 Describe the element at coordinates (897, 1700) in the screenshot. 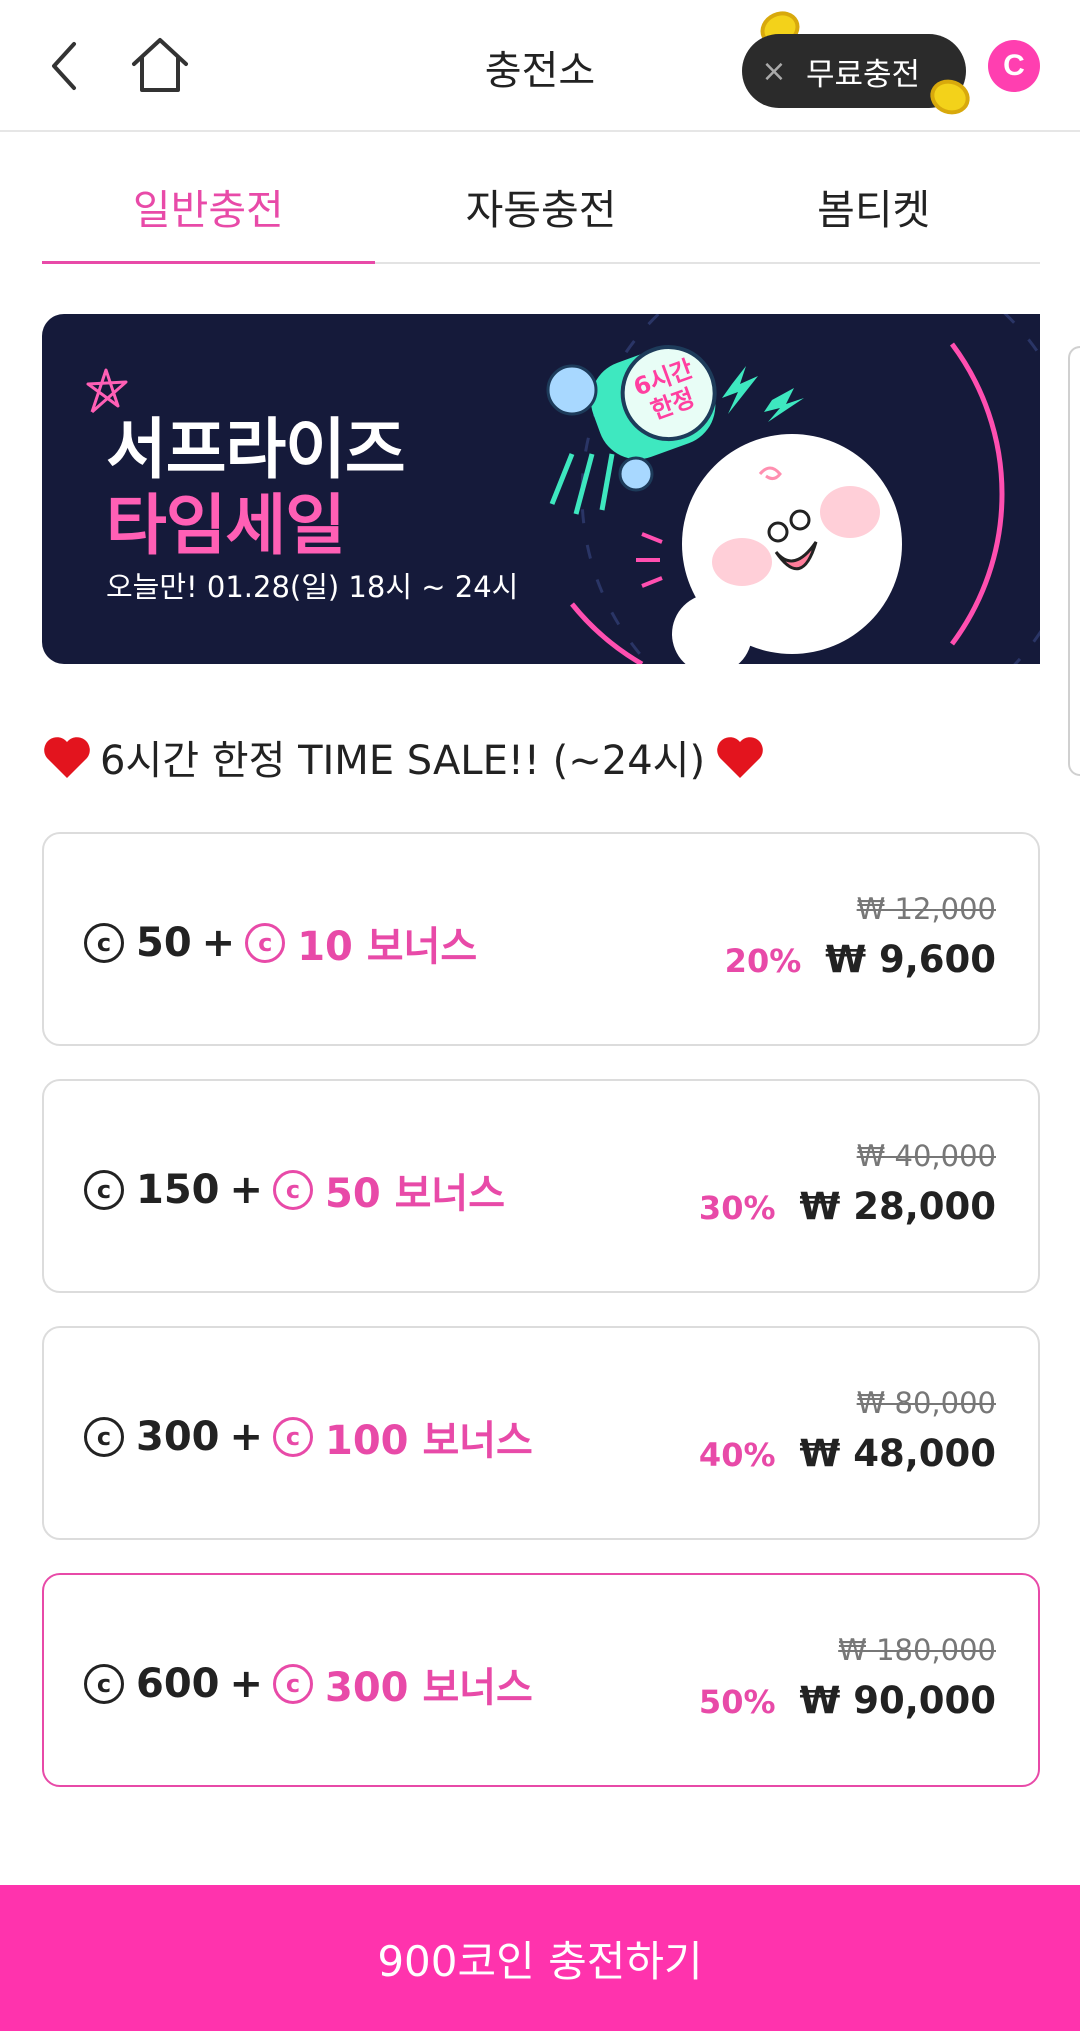

I see `sale-price: ₩ 90,000` at that location.